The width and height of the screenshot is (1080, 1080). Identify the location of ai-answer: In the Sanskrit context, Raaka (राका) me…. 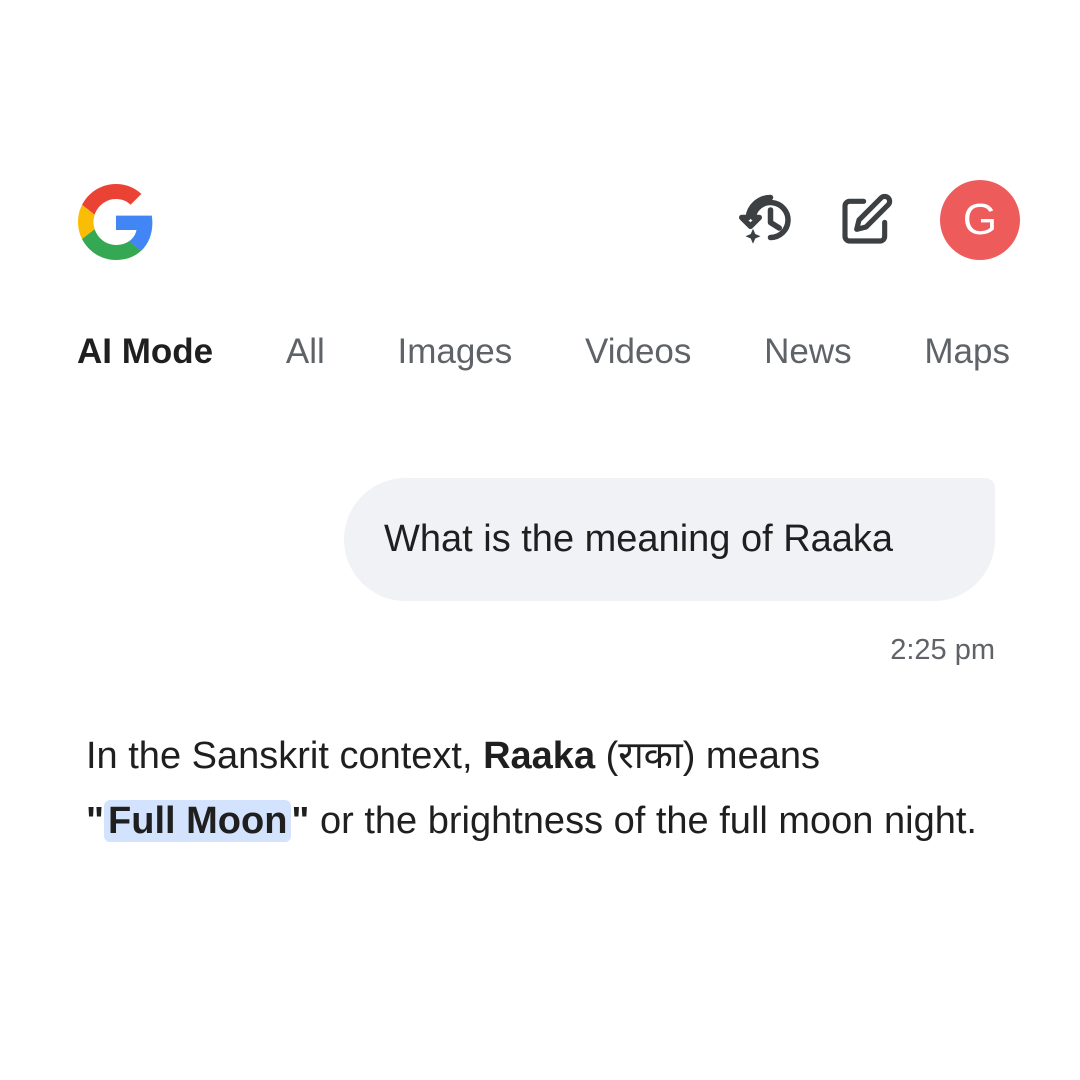
(551, 789).